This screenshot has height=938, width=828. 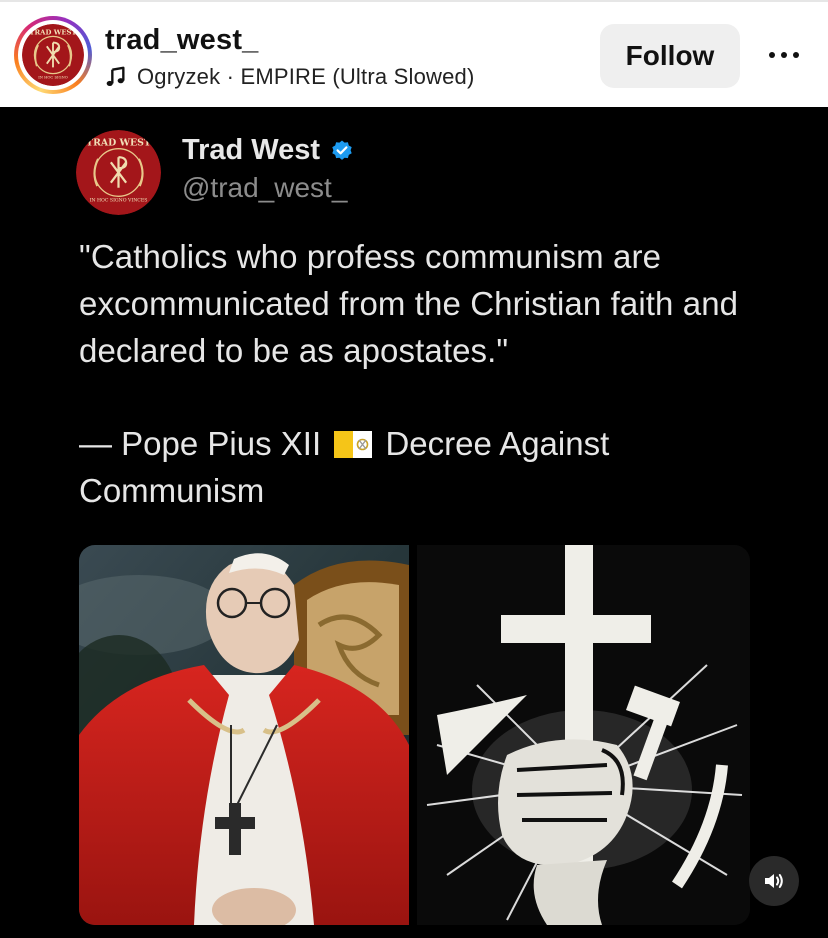 What do you see at coordinates (52, 33) in the screenshot?
I see `svg-text: TRAD WEST` at bounding box center [52, 33].